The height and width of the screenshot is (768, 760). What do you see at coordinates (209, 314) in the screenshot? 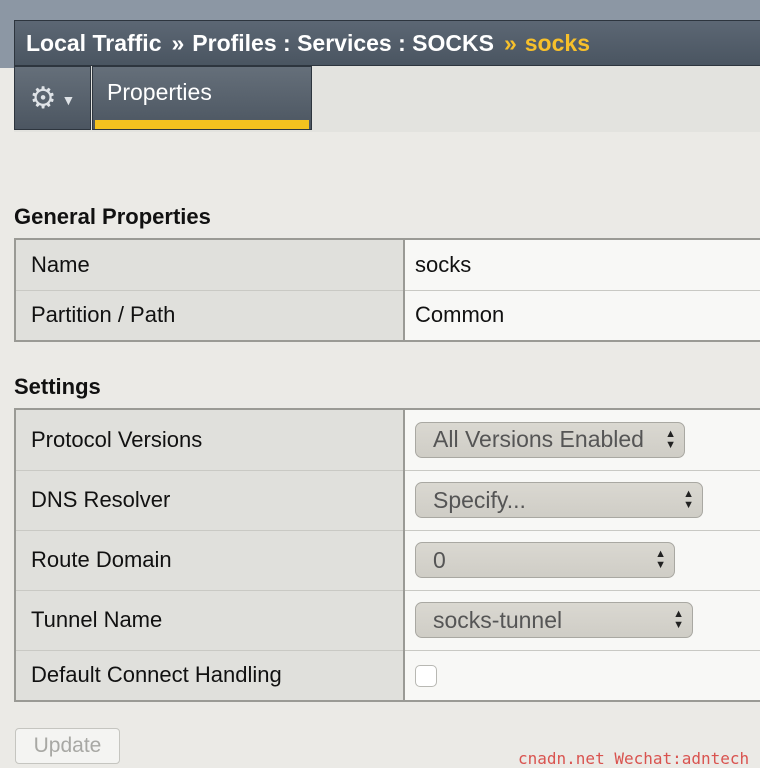
I see `partition-path-label: Partition / Path` at bounding box center [209, 314].